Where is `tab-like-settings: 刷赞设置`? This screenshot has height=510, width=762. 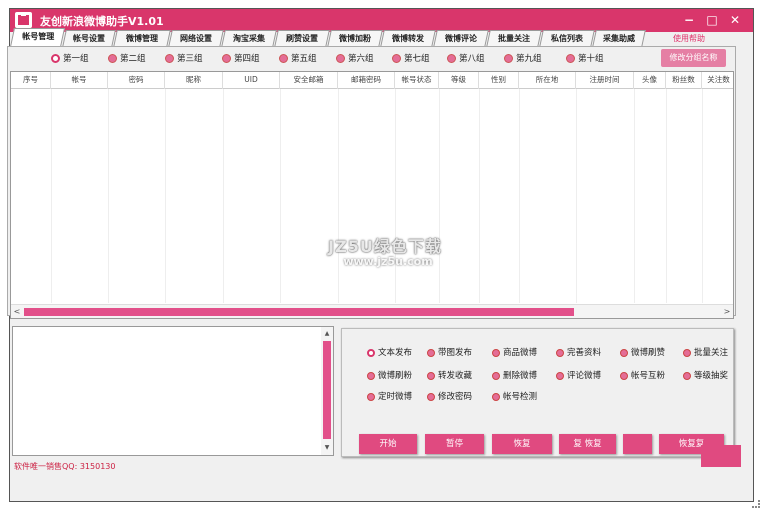
tab-like-settings: 刷赞设置 is located at coordinates (302, 38).